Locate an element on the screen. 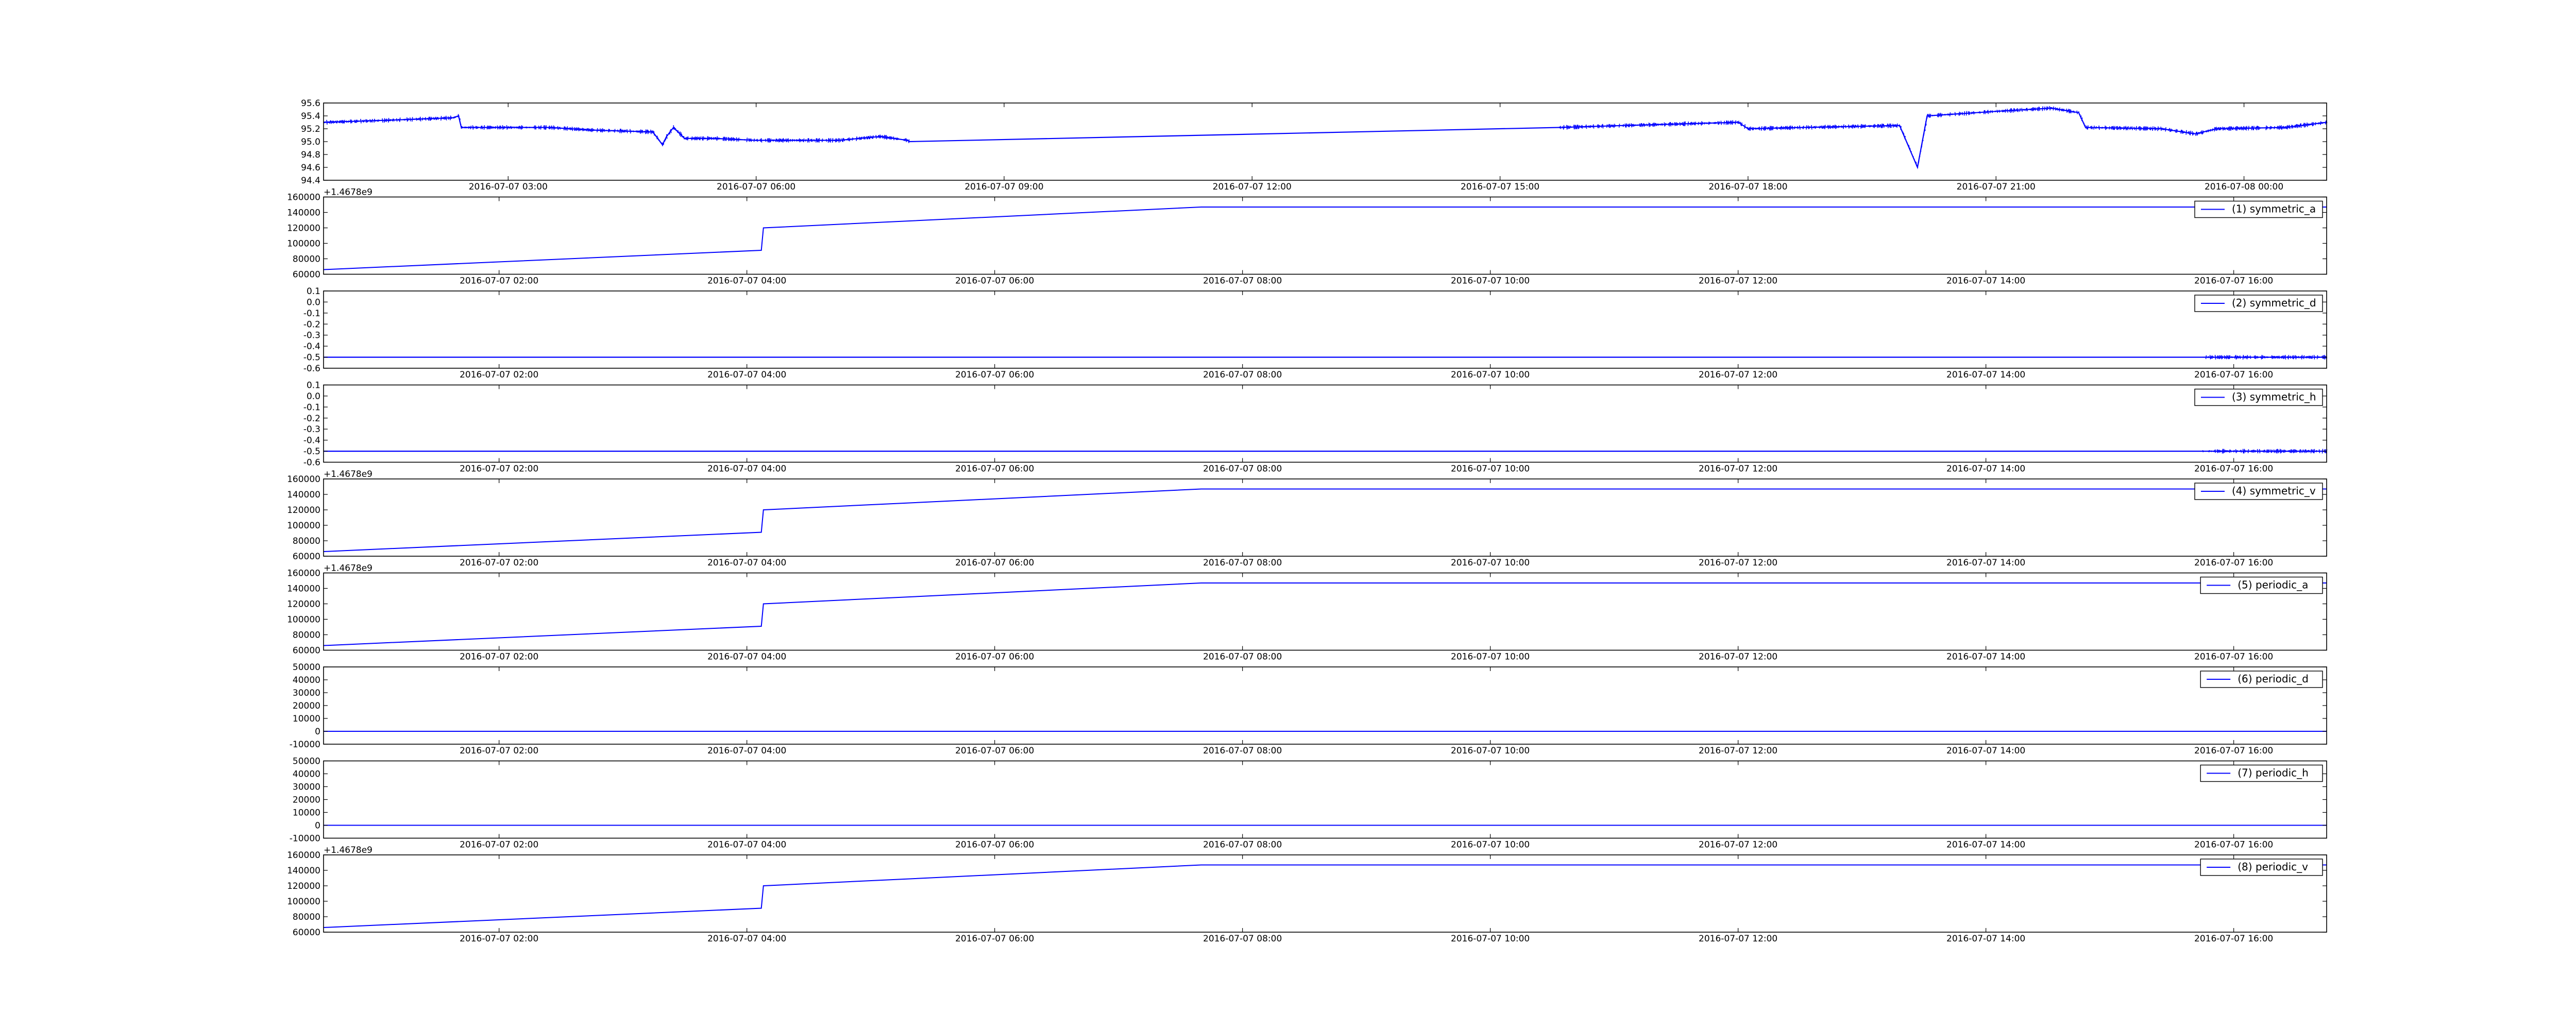 This screenshot has width=2576, height=1030. y-tick-label: 40000 is located at coordinates (306, 680).